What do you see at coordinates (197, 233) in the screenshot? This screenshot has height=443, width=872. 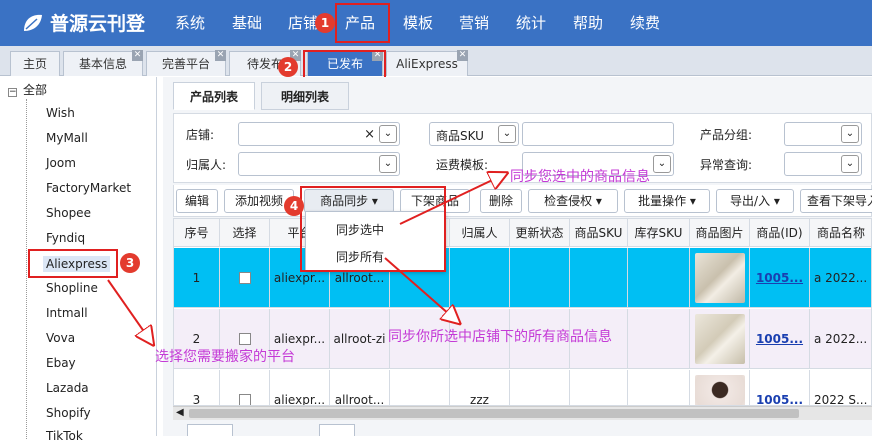 I see `col-index: 序号` at bounding box center [197, 233].